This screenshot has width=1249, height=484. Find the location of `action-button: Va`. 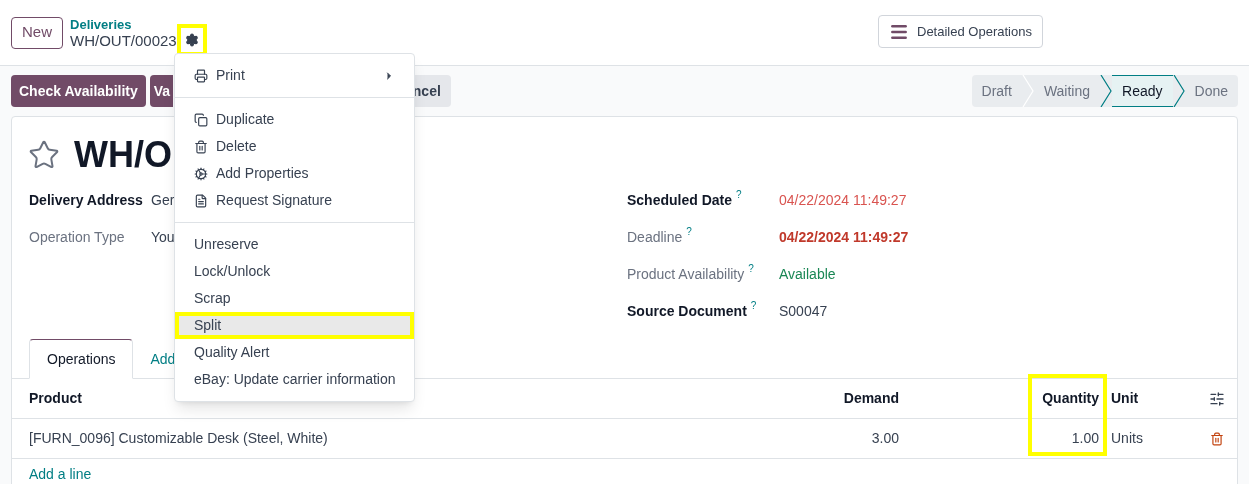

action-button: Va is located at coordinates (161, 91).